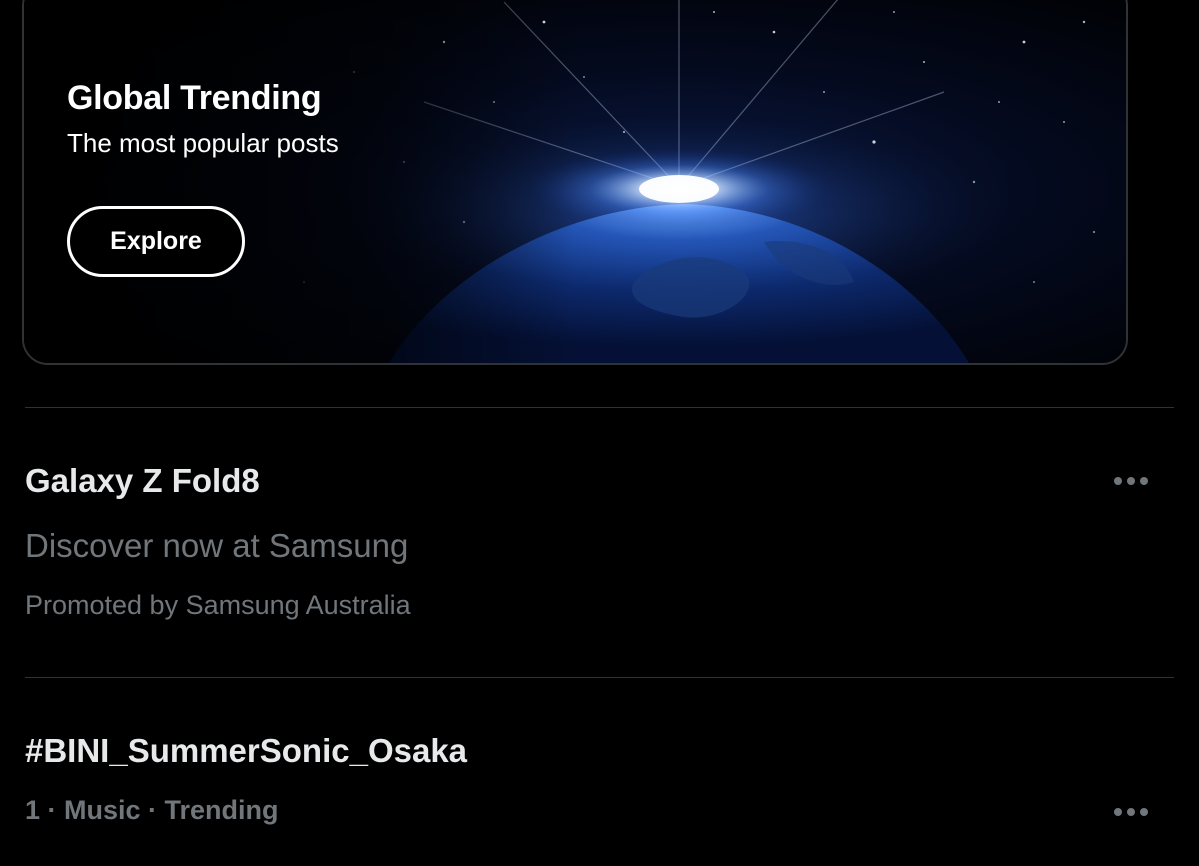  What do you see at coordinates (194, 98) in the screenshot?
I see `banner-title: Global Trending` at bounding box center [194, 98].